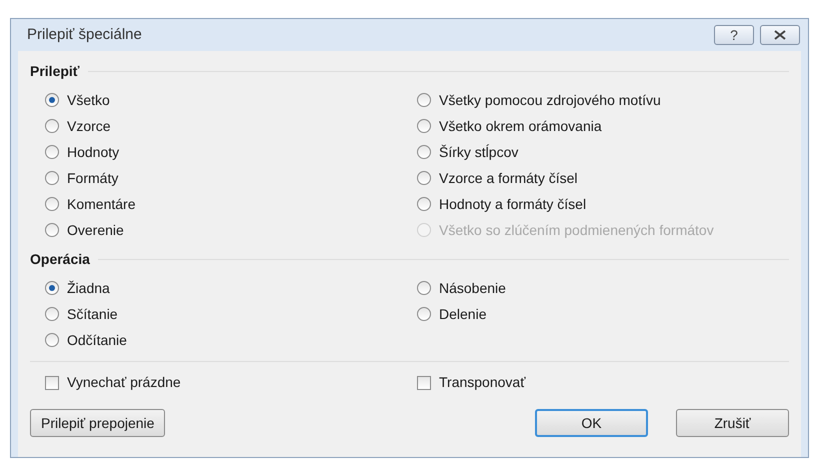  What do you see at coordinates (98, 423) in the screenshot?
I see `paste-link-button: Prilepiť prepojenie` at bounding box center [98, 423].